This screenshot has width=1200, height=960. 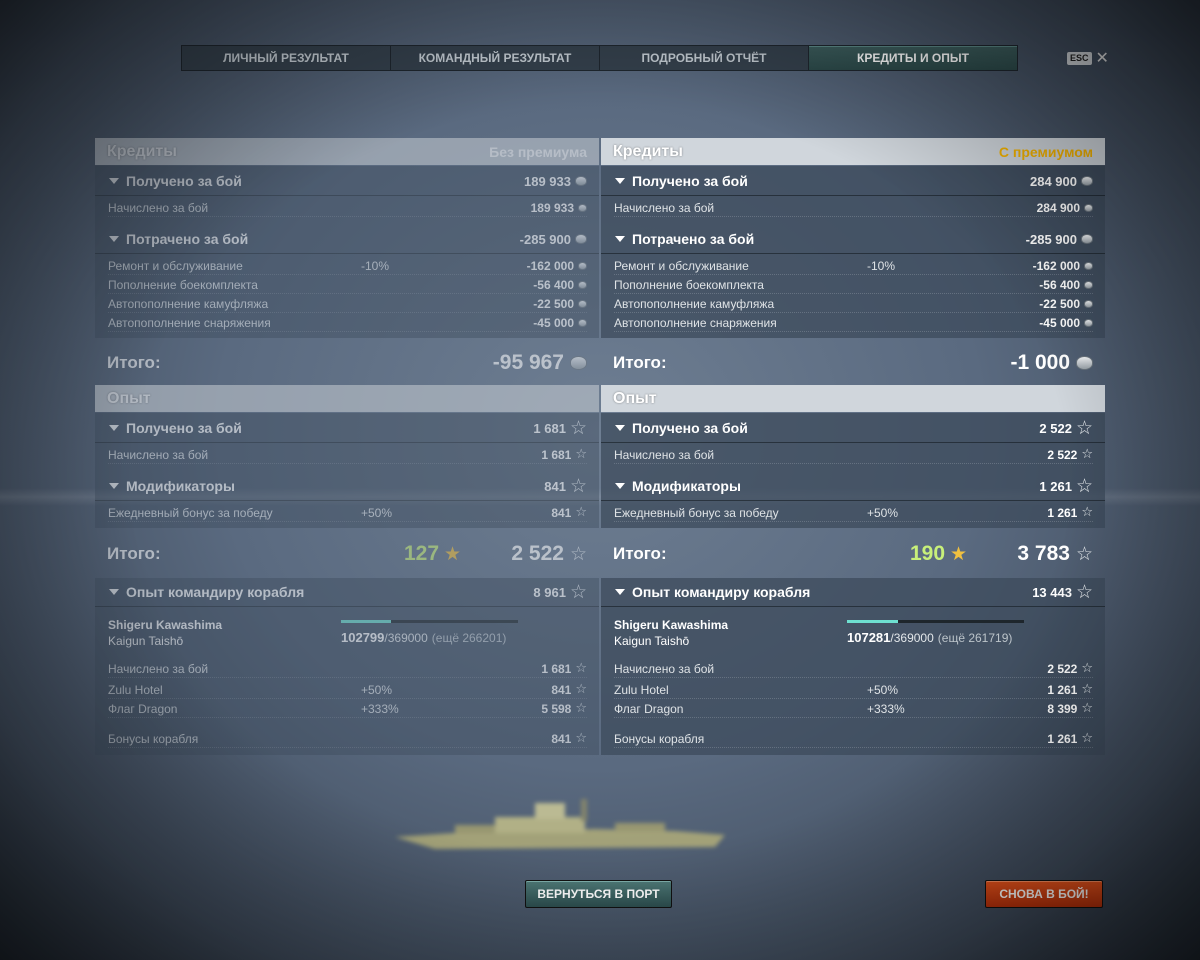 I want to click on detail-row: Ремонт и обслуживание -10% -162 000, so click(x=853, y=266).